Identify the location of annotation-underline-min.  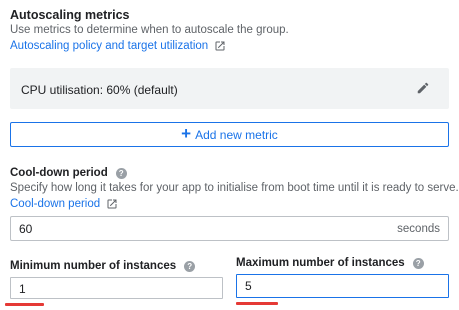
(24, 304).